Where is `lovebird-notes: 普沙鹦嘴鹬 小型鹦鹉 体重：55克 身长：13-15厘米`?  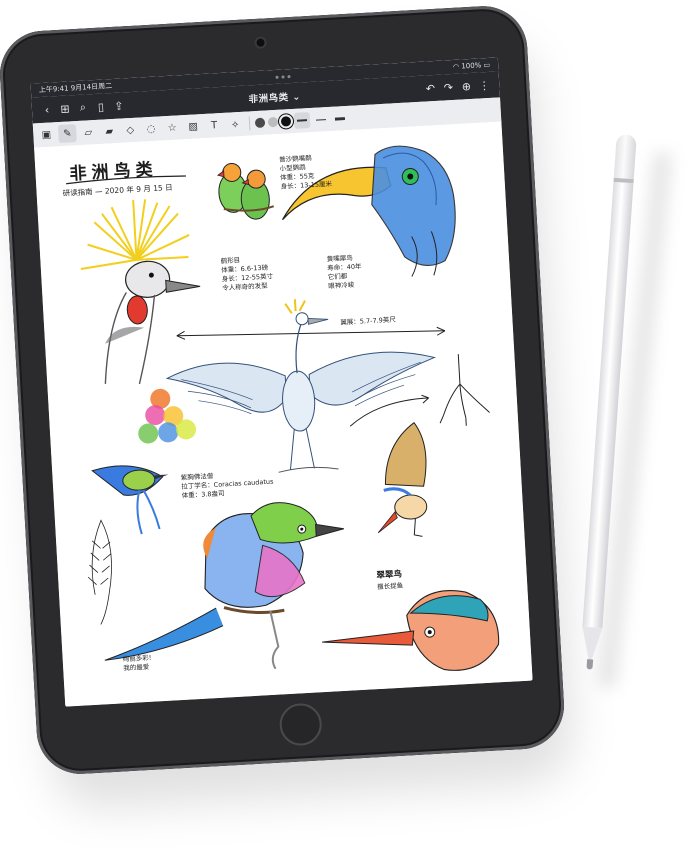 lovebird-notes: 普沙鹦嘴鹬 小型鹦鹉 体重：55克 身长：13-15厘米 is located at coordinates (305, 172).